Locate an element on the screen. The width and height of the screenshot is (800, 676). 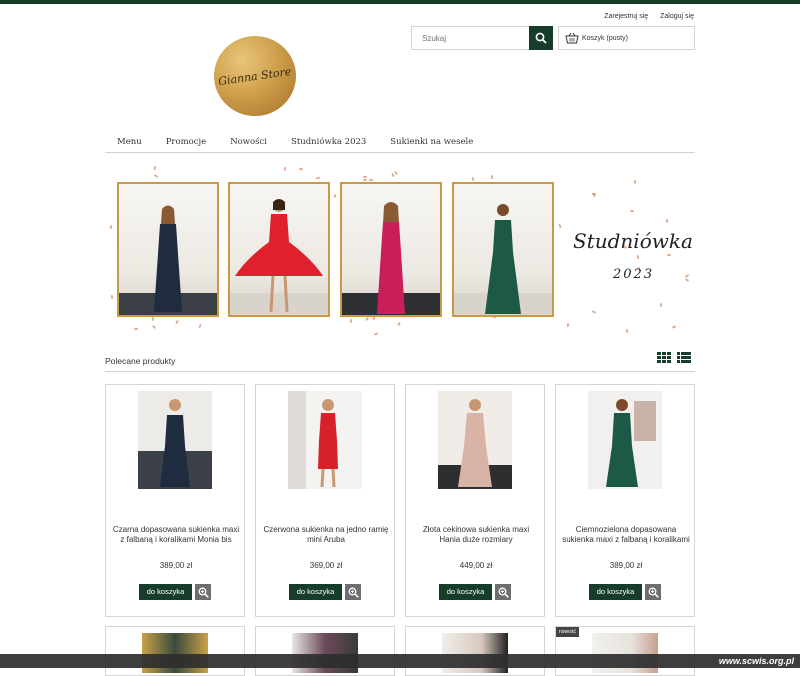
product-price: 449,00 zł is located at coordinates (476, 565).